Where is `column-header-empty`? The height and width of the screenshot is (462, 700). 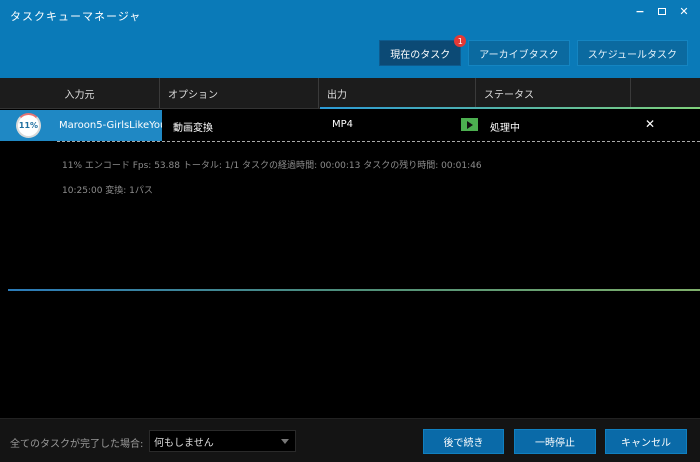
column-header-empty is located at coordinates (665, 93).